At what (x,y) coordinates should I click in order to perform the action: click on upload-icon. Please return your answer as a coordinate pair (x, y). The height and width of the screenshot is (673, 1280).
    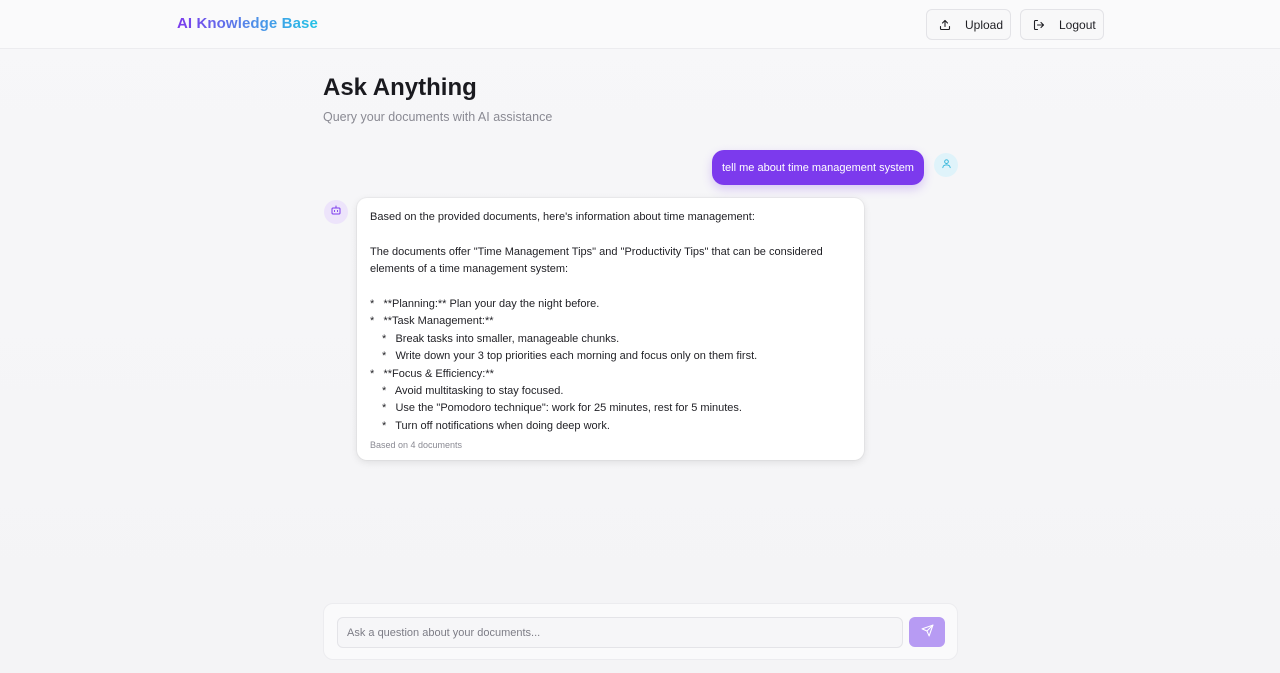
    Looking at the image, I should click on (945, 25).